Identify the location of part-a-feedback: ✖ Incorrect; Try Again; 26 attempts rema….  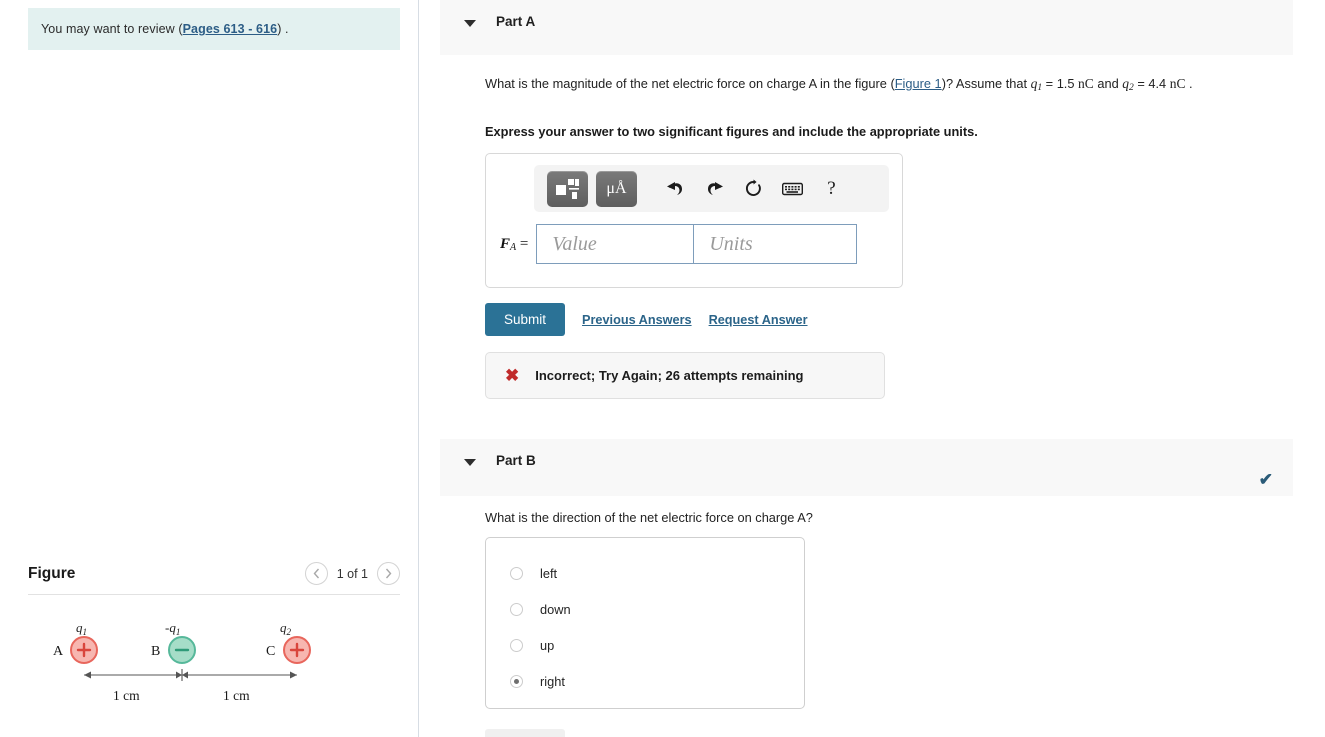
(685, 375).